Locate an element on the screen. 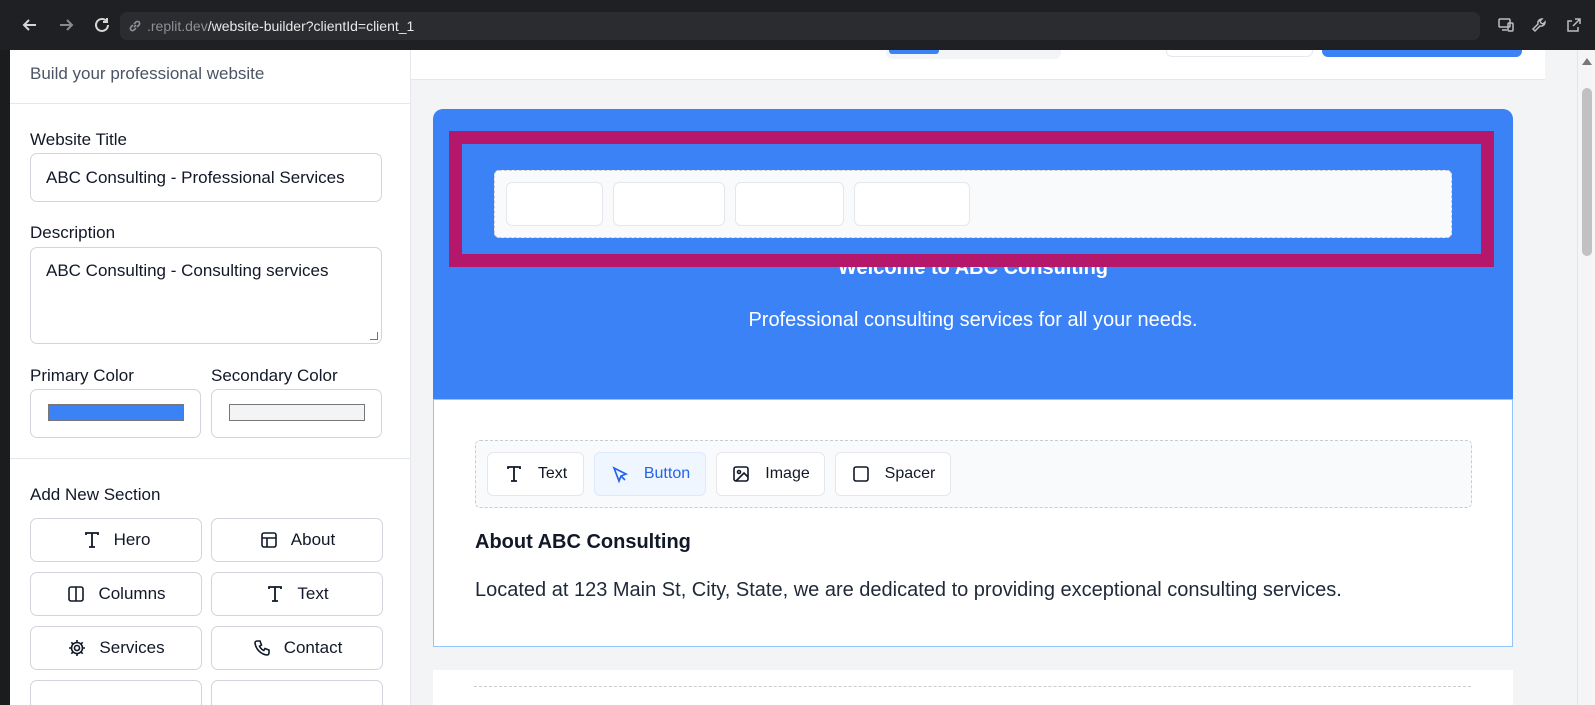 The image size is (1595, 705). about-element-toolbar: Text Button Image Spacer is located at coordinates (973, 474).